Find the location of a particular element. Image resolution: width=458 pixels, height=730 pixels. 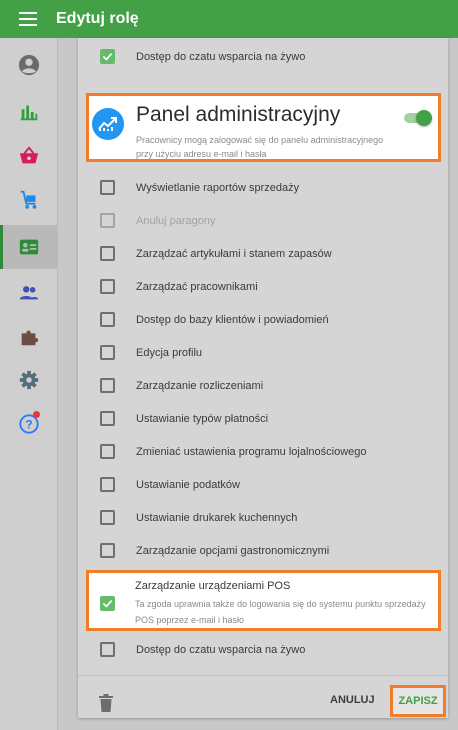

sidebar-item-items is located at coordinates (29, 156).